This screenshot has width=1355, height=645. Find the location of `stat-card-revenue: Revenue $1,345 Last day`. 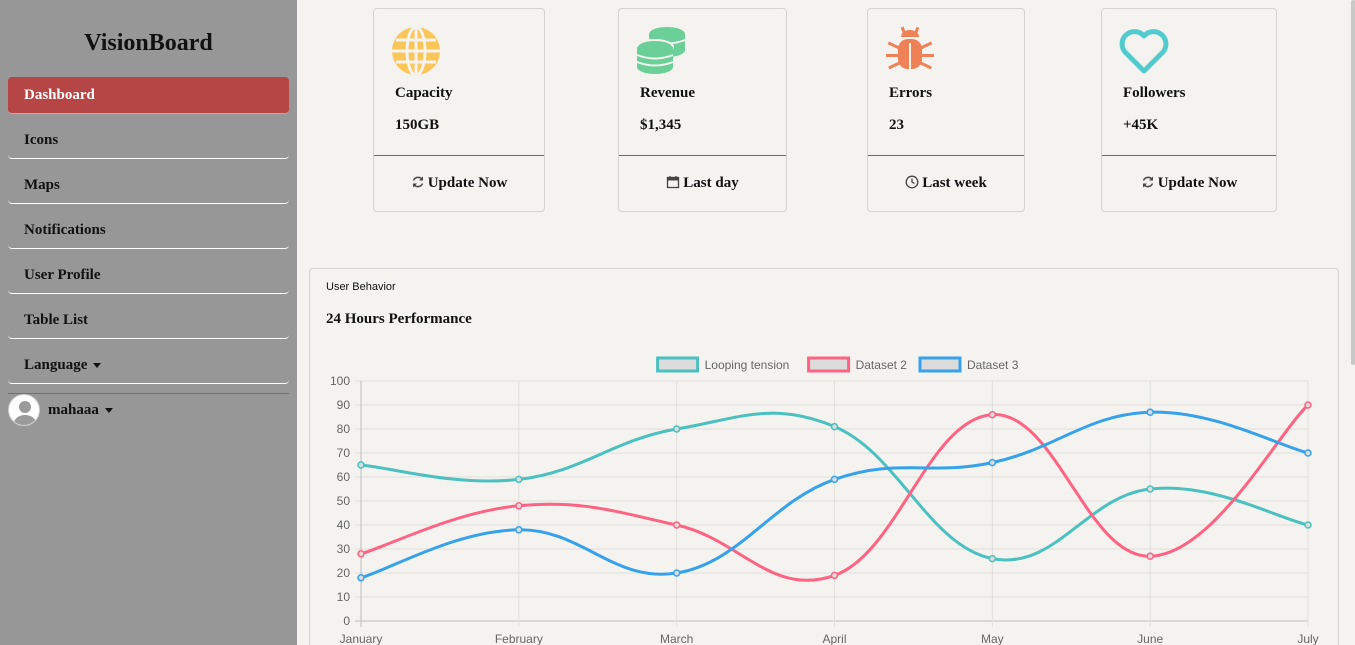

stat-card-revenue: Revenue $1,345 Last day is located at coordinates (702, 110).